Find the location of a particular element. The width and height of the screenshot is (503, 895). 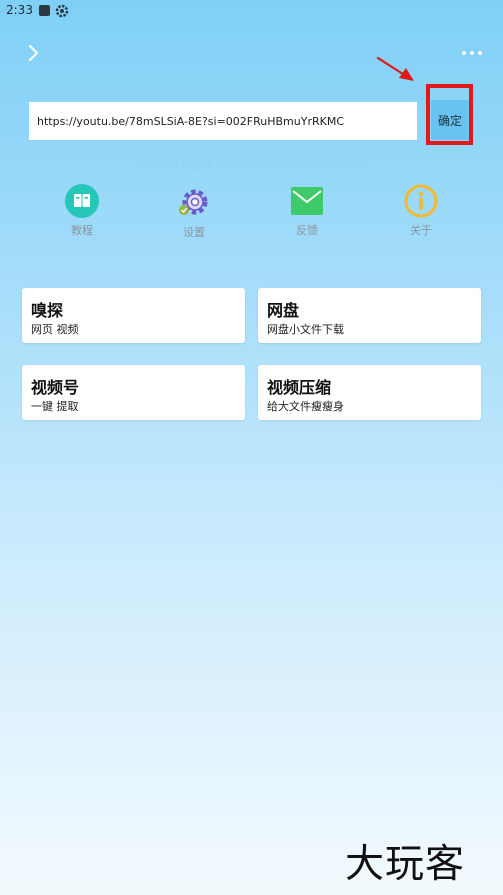

quick-action-tutorial: 教程 is located at coordinates (82, 211).